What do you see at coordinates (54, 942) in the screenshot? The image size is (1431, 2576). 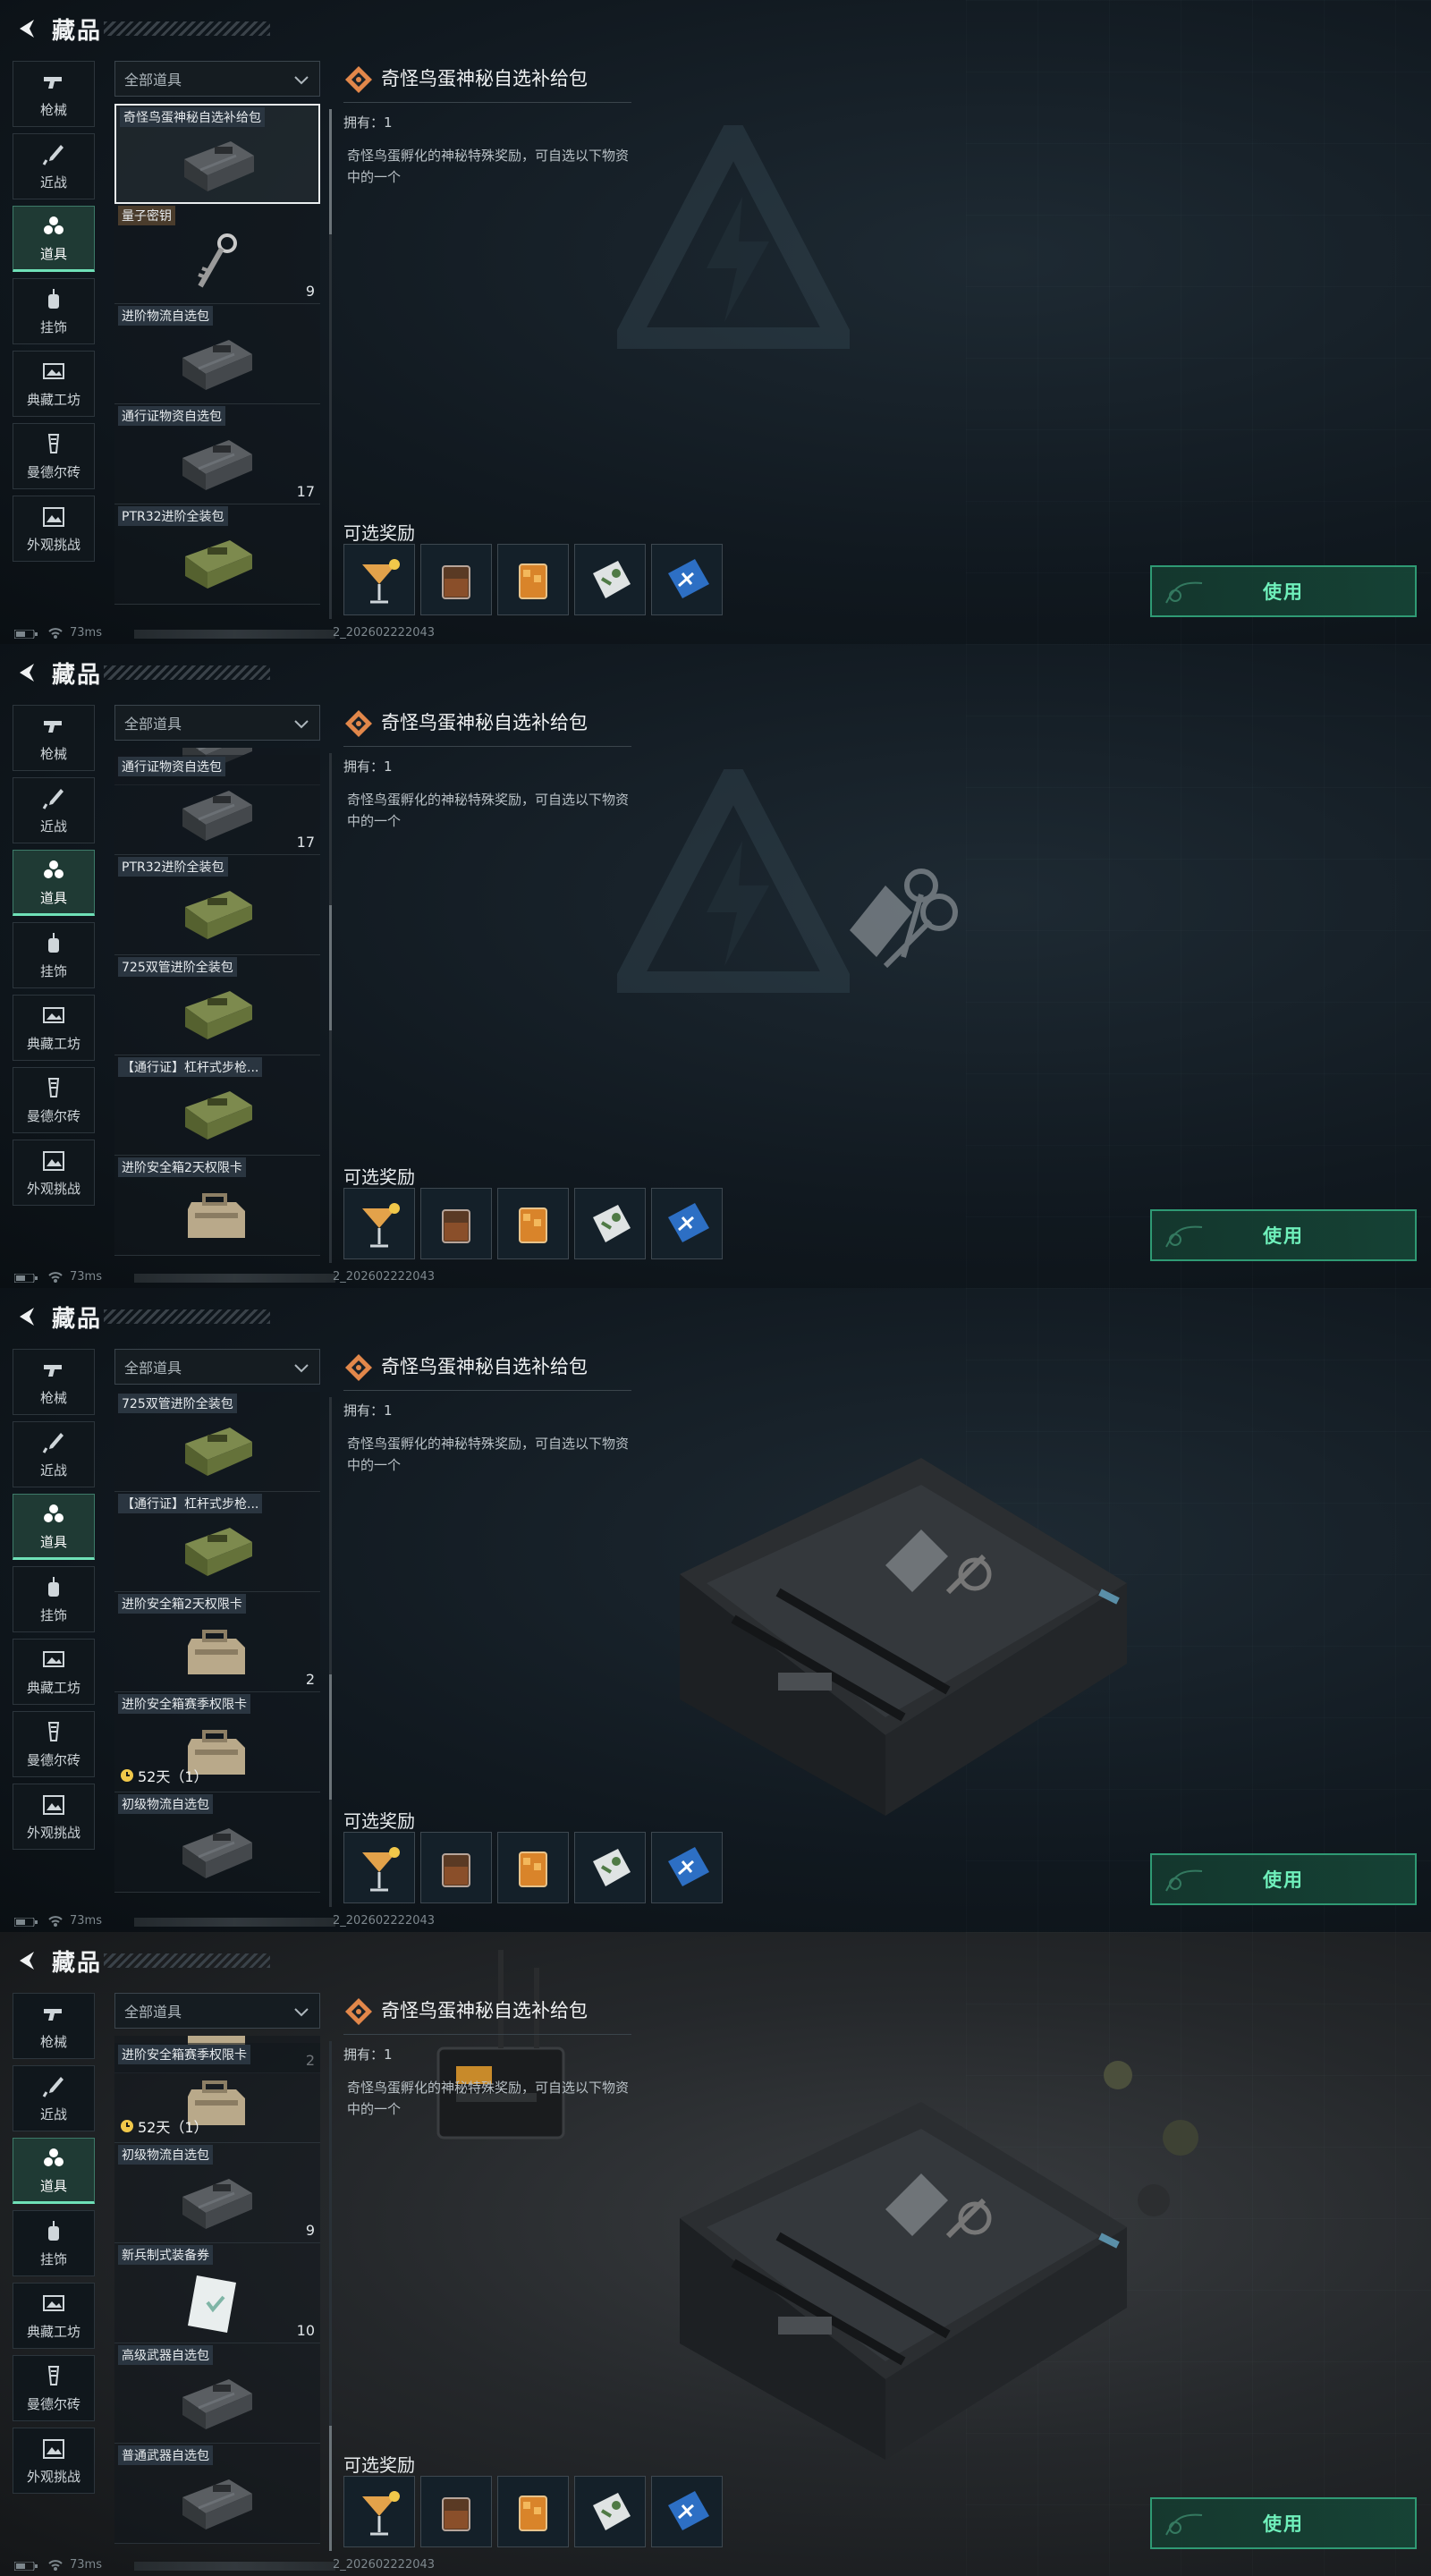 I see `charm-icon` at bounding box center [54, 942].